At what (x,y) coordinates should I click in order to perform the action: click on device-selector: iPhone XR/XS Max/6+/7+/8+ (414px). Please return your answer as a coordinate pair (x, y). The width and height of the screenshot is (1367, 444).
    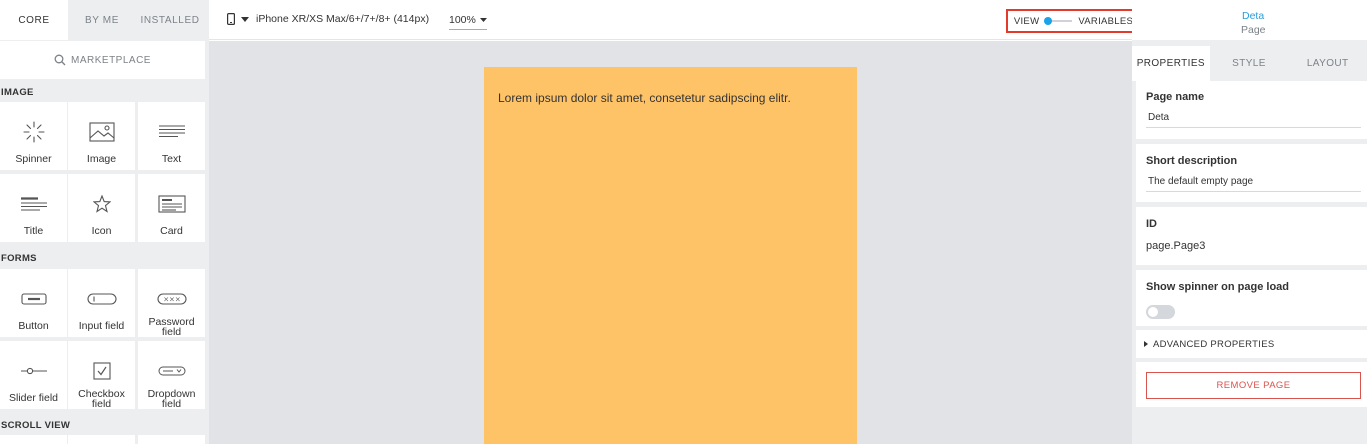
    Looking at the image, I should click on (328, 19).